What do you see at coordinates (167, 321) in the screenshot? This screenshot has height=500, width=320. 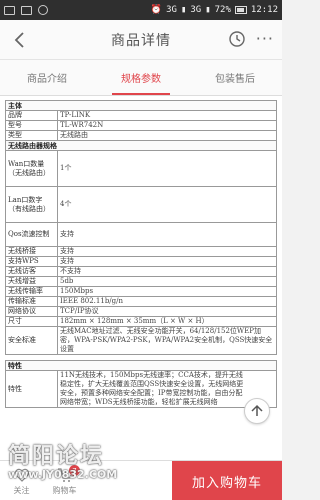 I see `spec-value-size: 182mm × 128mm × 35mm（L × W × H）` at bounding box center [167, 321].